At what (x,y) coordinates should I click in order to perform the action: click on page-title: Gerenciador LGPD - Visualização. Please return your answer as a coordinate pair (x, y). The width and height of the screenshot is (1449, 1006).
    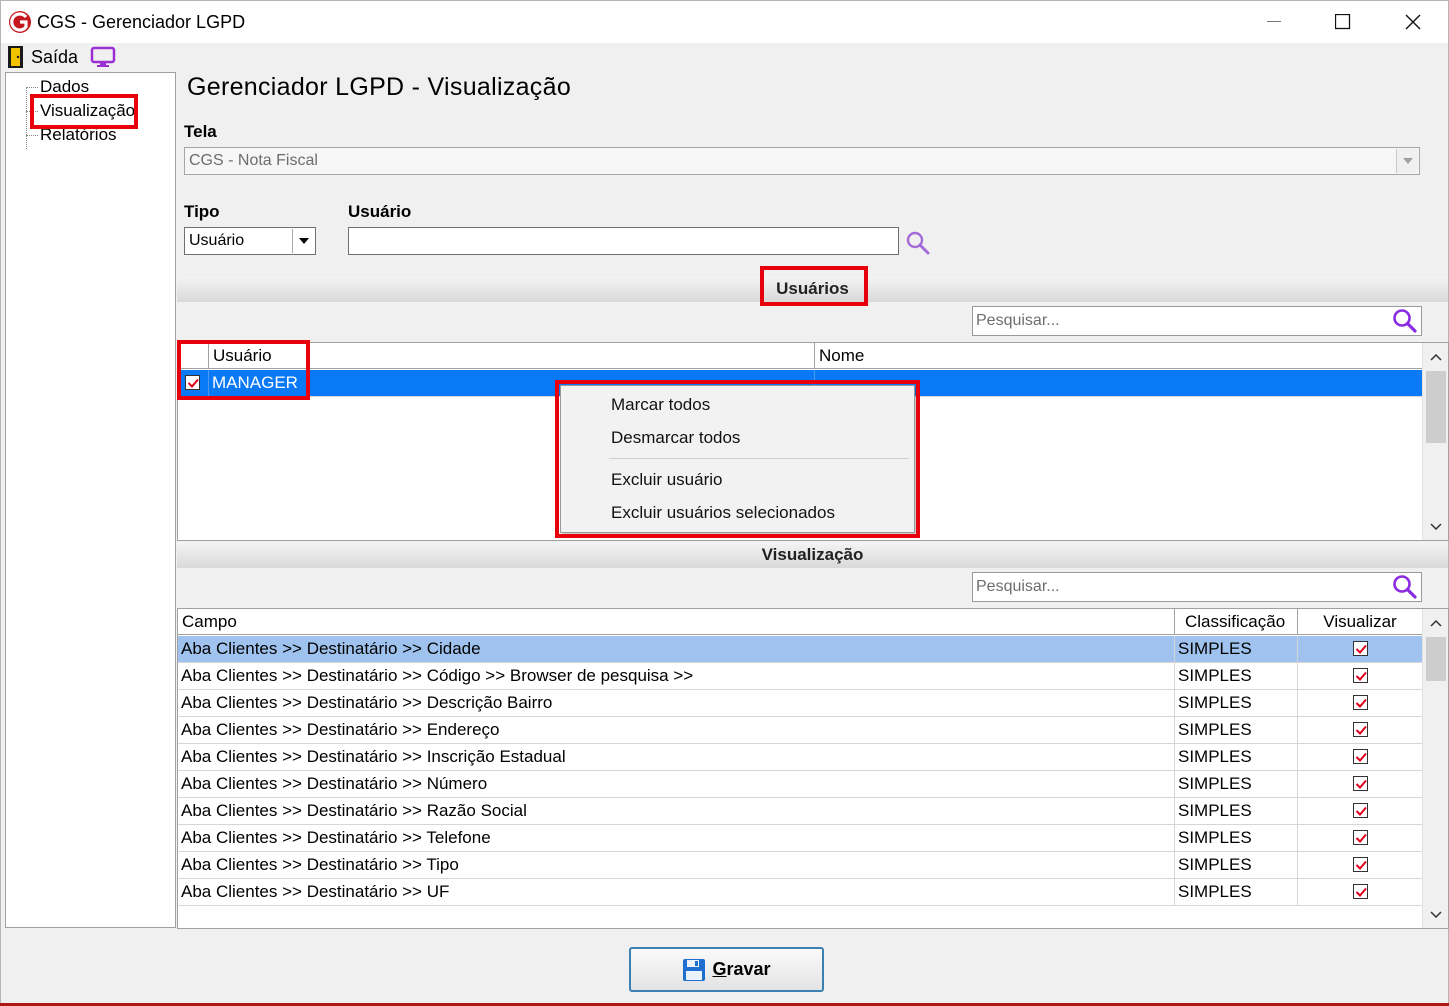
    Looking at the image, I should click on (379, 87).